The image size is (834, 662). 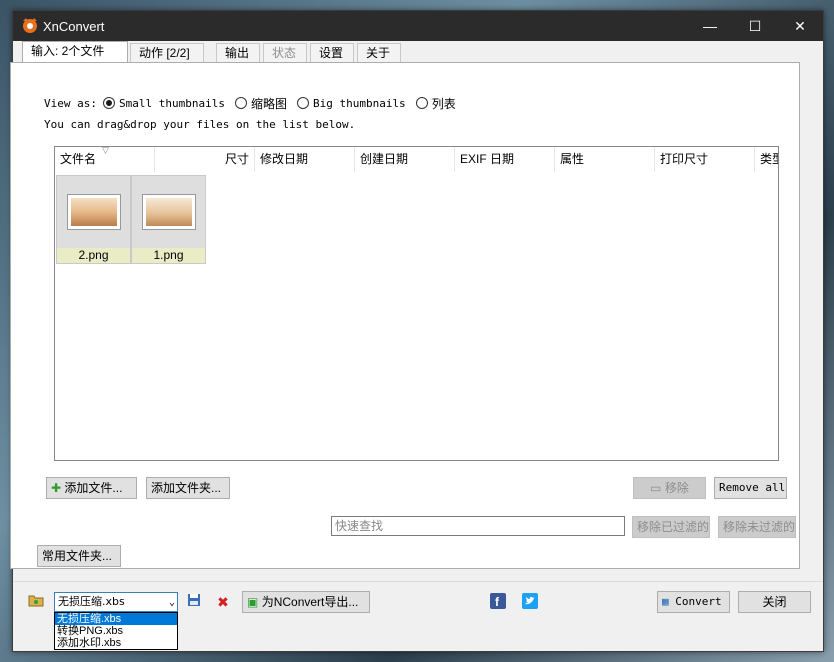 What do you see at coordinates (693, 602) in the screenshot?
I see `convert-button: ▦ Convert` at bounding box center [693, 602].